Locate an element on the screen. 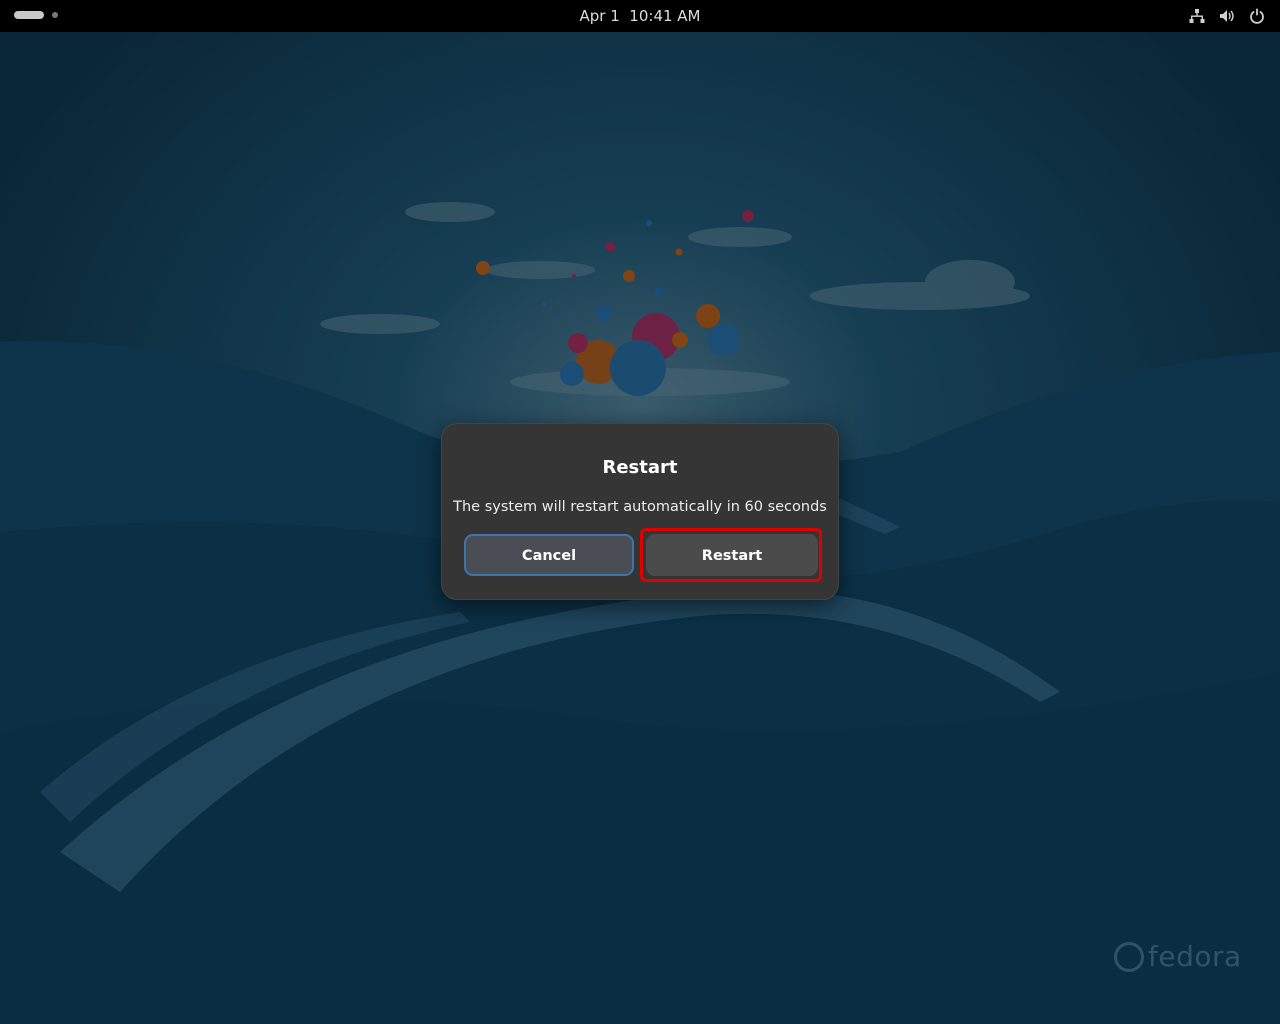  volume-icon is located at coordinates (1227, 16).